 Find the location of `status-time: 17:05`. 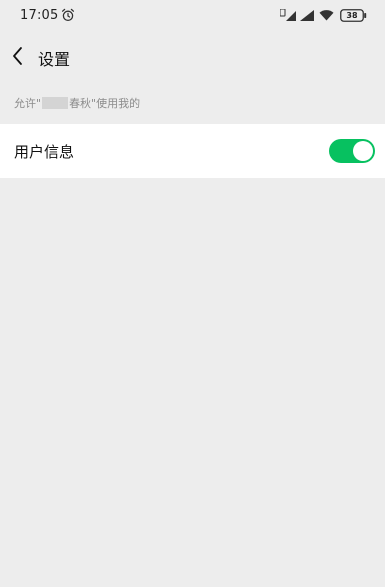

status-time: 17:05 is located at coordinates (39, 15).